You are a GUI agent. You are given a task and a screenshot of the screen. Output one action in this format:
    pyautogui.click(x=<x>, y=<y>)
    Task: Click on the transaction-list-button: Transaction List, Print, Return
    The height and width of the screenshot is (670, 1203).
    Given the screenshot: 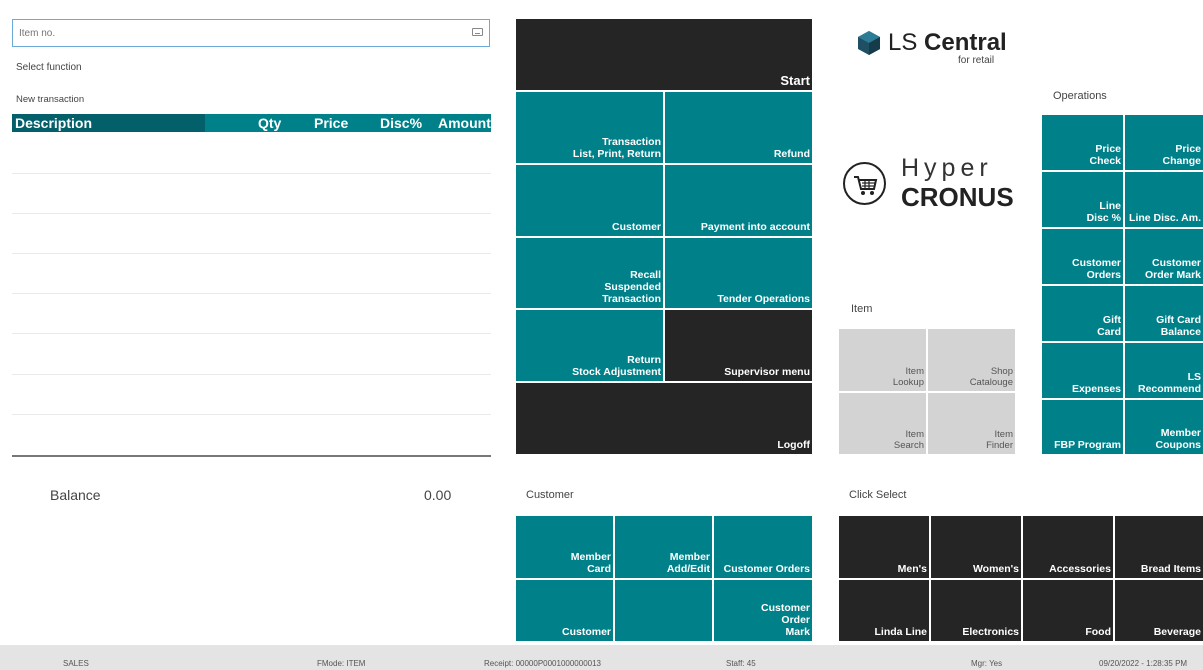 What is the action you would take?
    pyautogui.click(x=589, y=127)
    